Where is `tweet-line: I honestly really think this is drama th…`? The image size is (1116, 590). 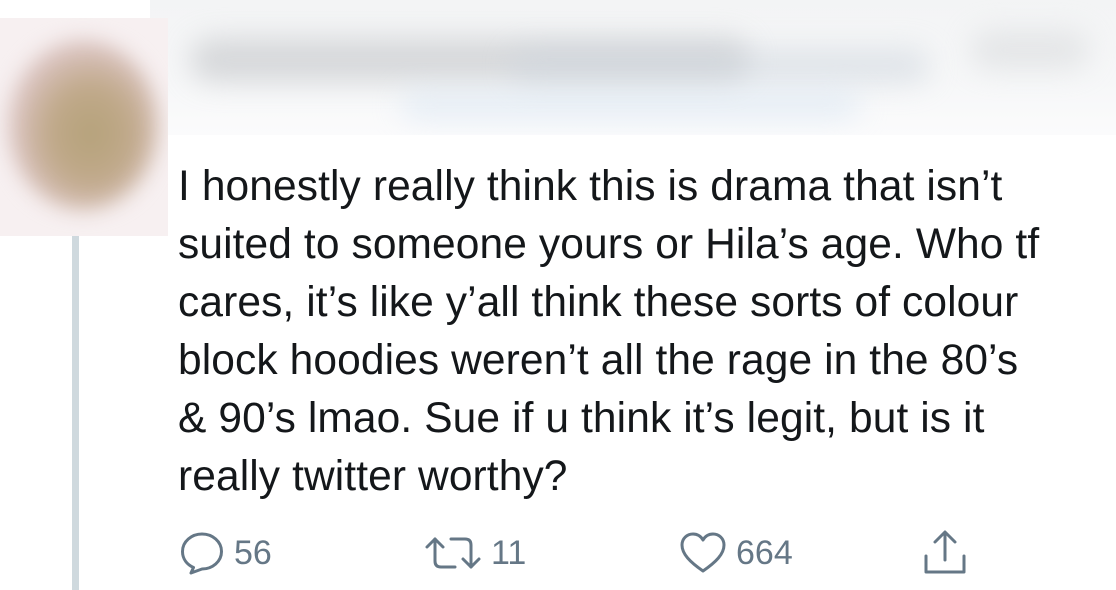
tweet-line: I honestly really think this is drama th… is located at coordinates (590, 186).